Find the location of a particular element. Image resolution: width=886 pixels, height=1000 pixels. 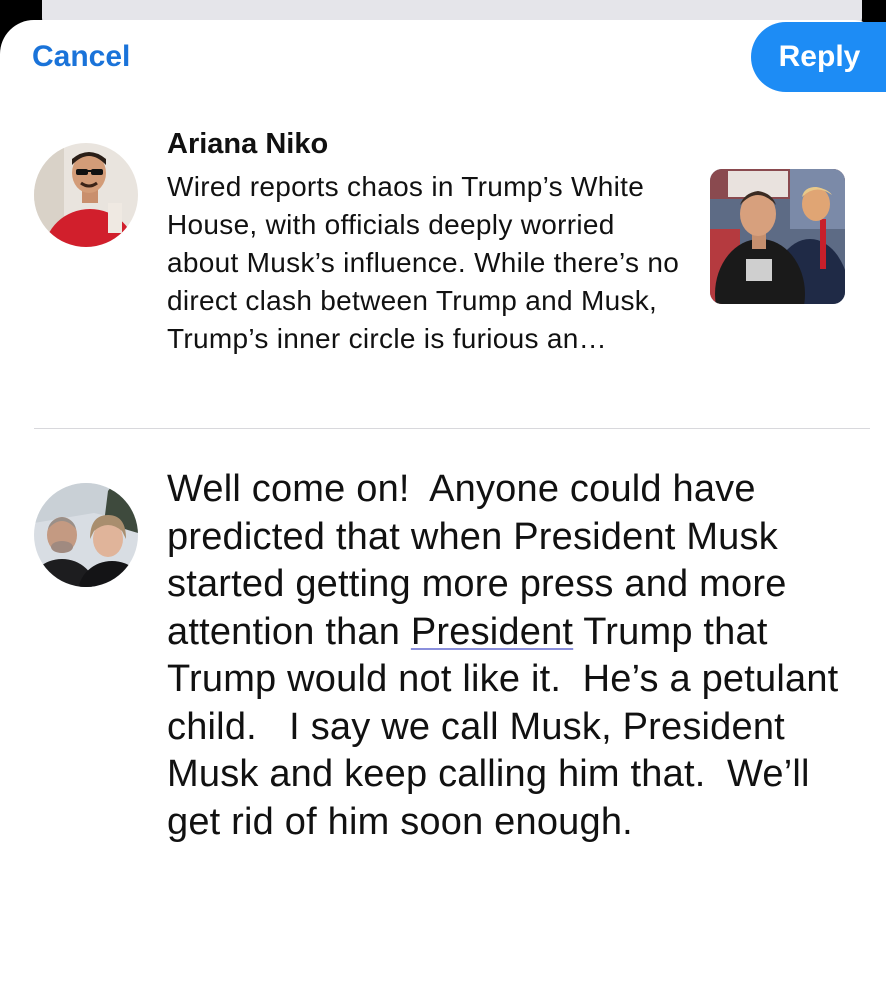

author-avatar is located at coordinates (86, 195).